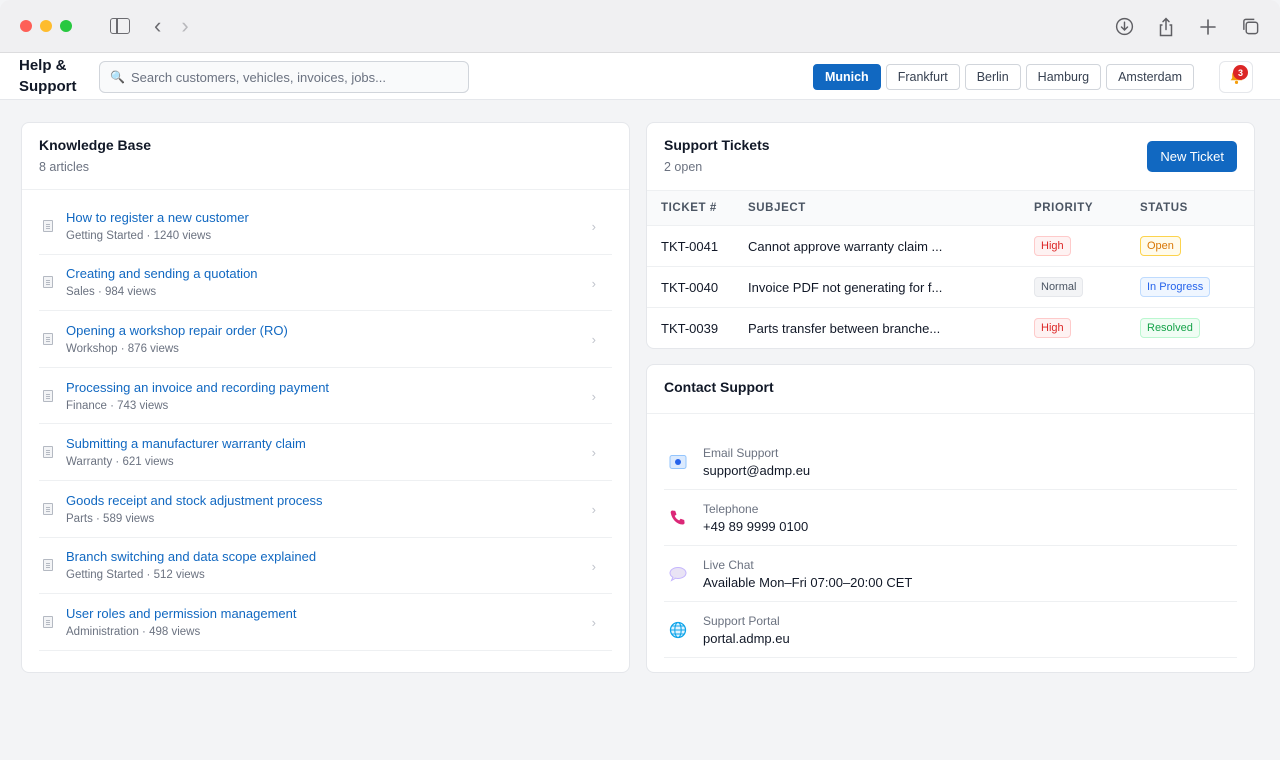 The width and height of the screenshot is (1280, 760). What do you see at coordinates (846, 77) in the screenshot?
I see `branch-munich-button: Munich` at bounding box center [846, 77].